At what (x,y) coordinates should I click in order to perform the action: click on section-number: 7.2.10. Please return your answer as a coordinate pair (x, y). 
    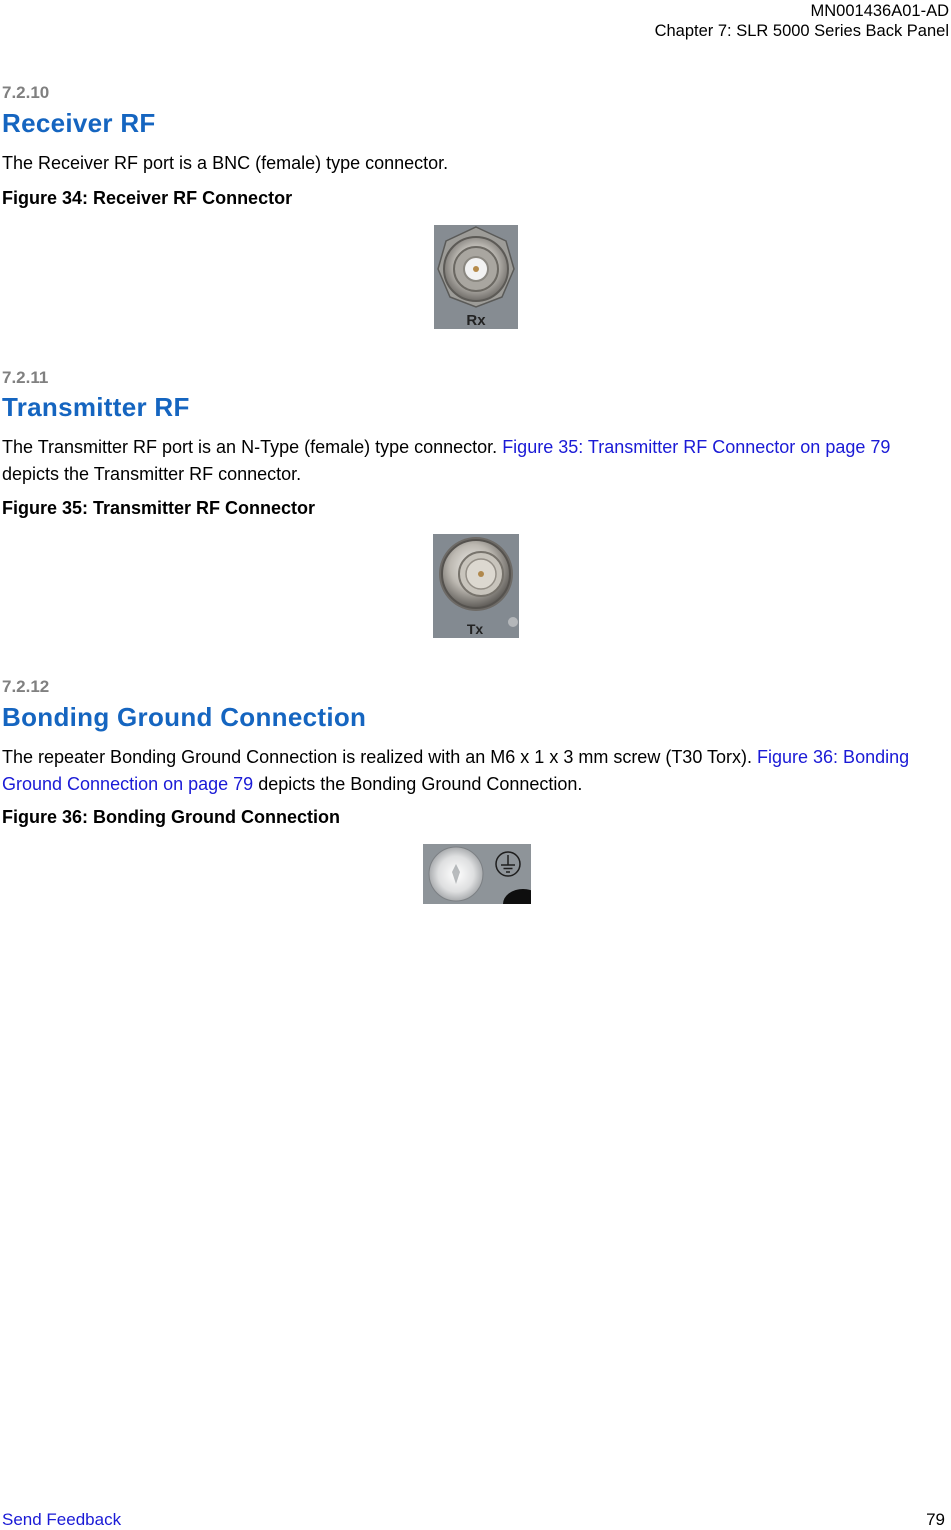
    Looking at the image, I should click on (26, 92).